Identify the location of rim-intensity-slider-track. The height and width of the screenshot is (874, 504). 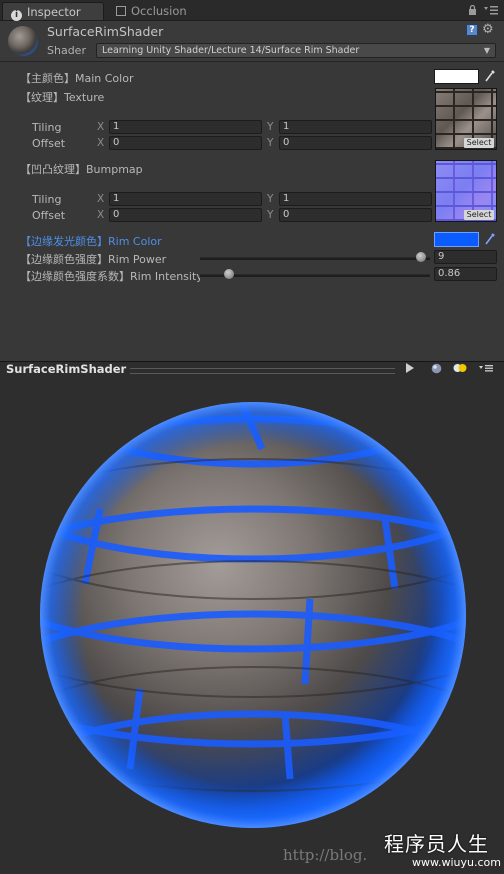
(315, 275).